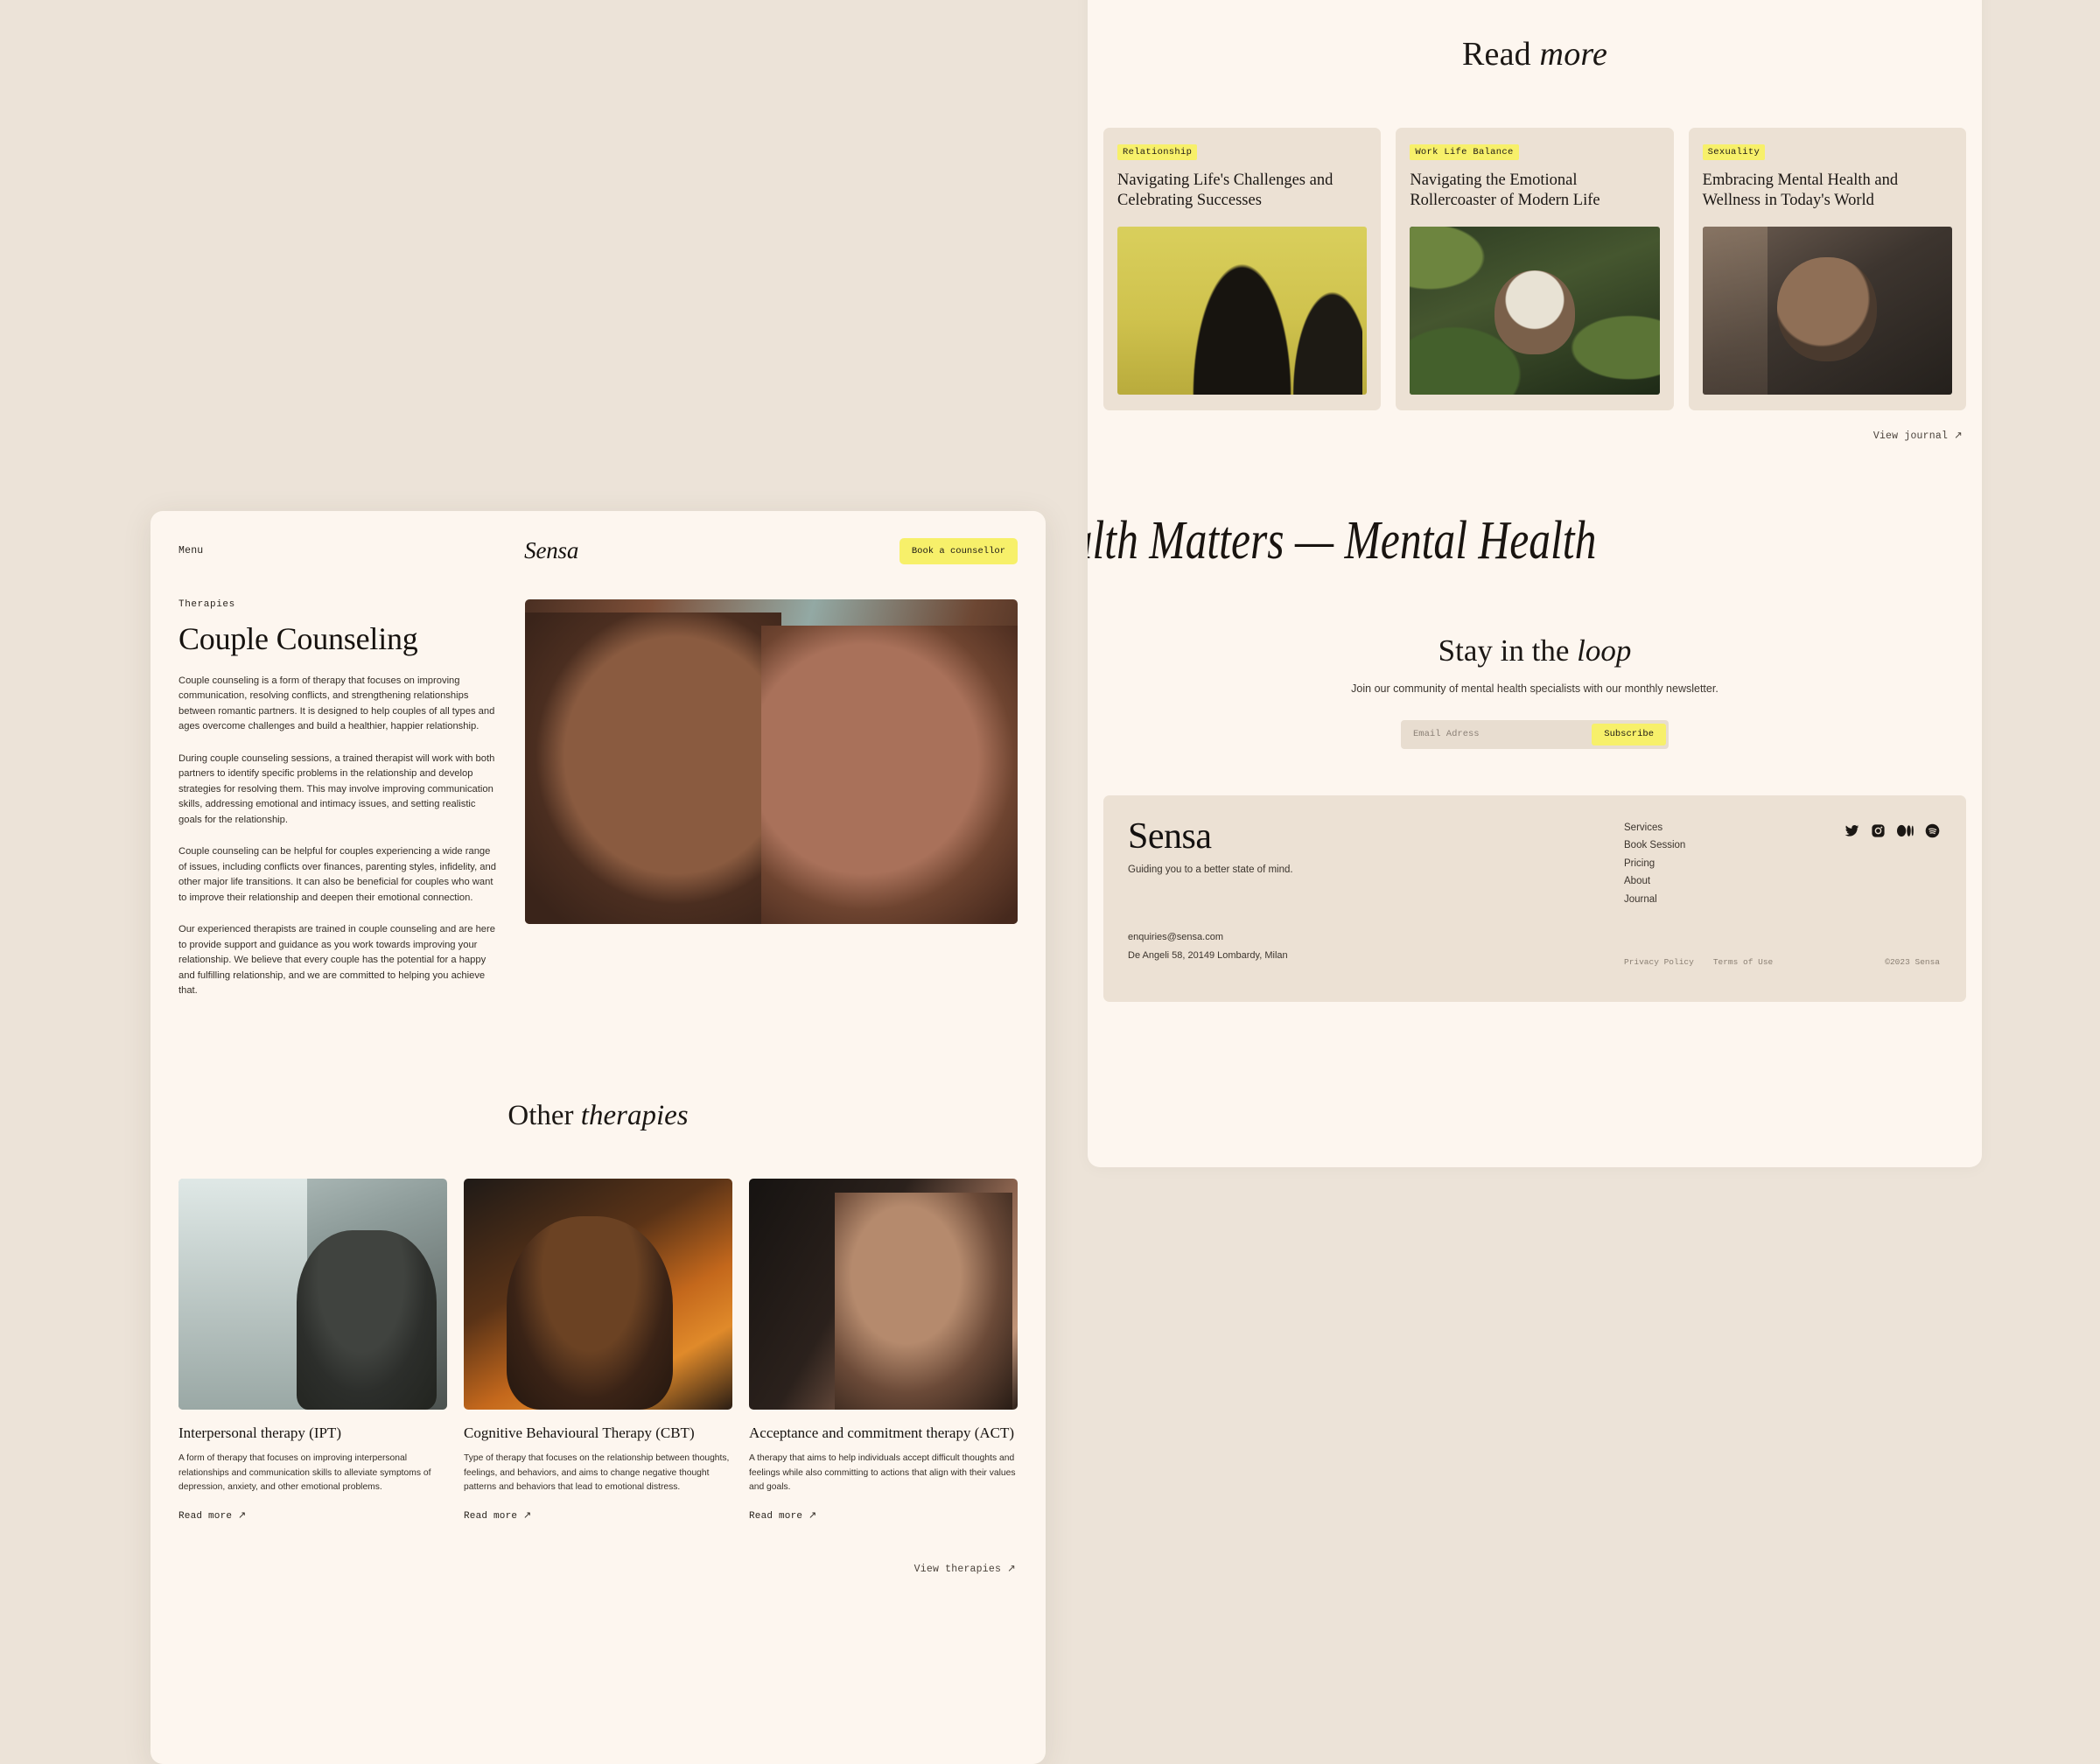  What do you see at coordinates (1654, 845) in the screenshot?
I see `footer-nav-book-session: Book Session` at bounding box center [1654, 845].